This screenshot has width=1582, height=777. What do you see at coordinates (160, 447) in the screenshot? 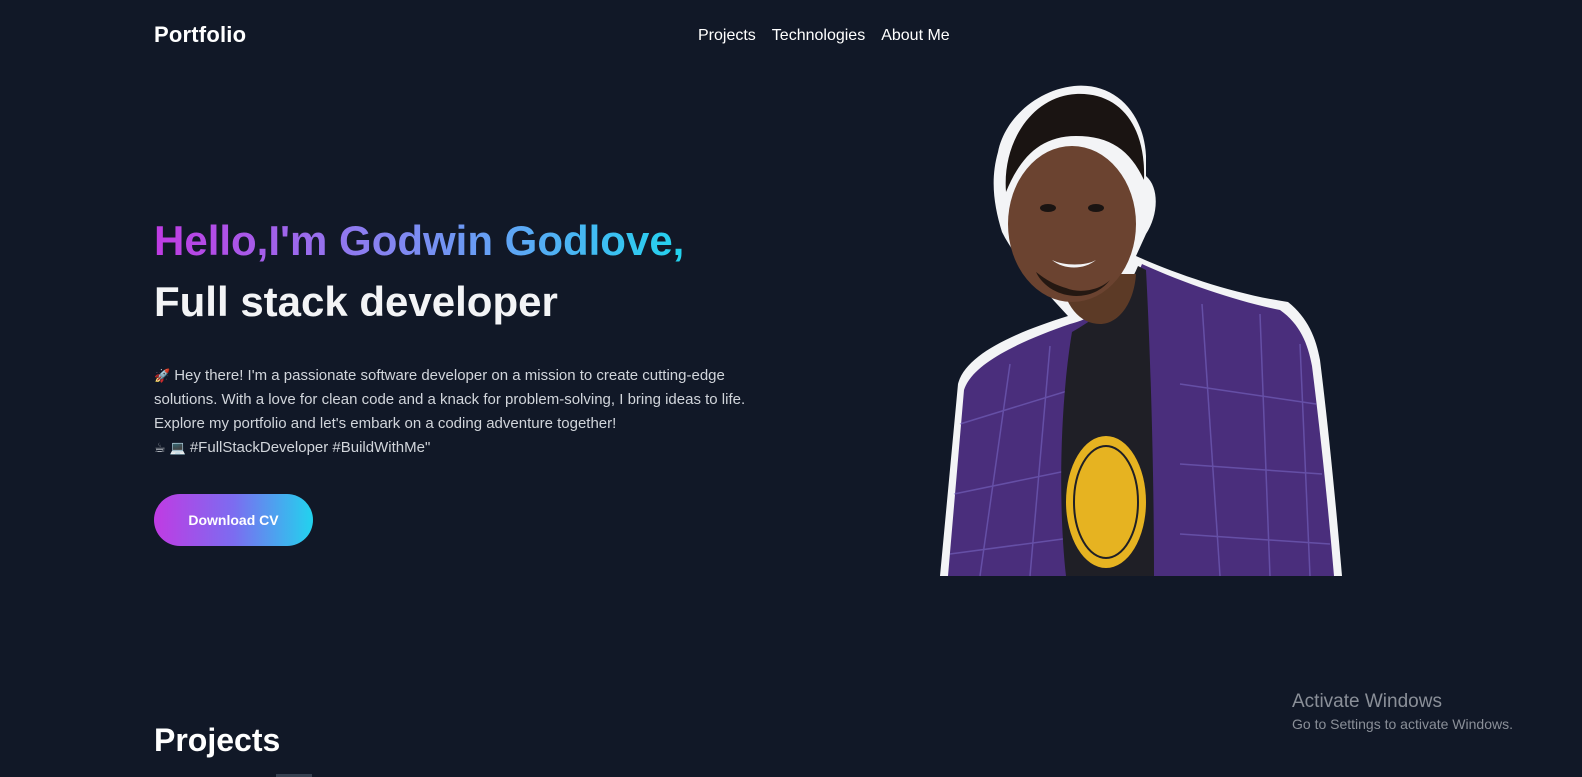
I see `coffee-icon: ☕` at bounding box center [160, 447].